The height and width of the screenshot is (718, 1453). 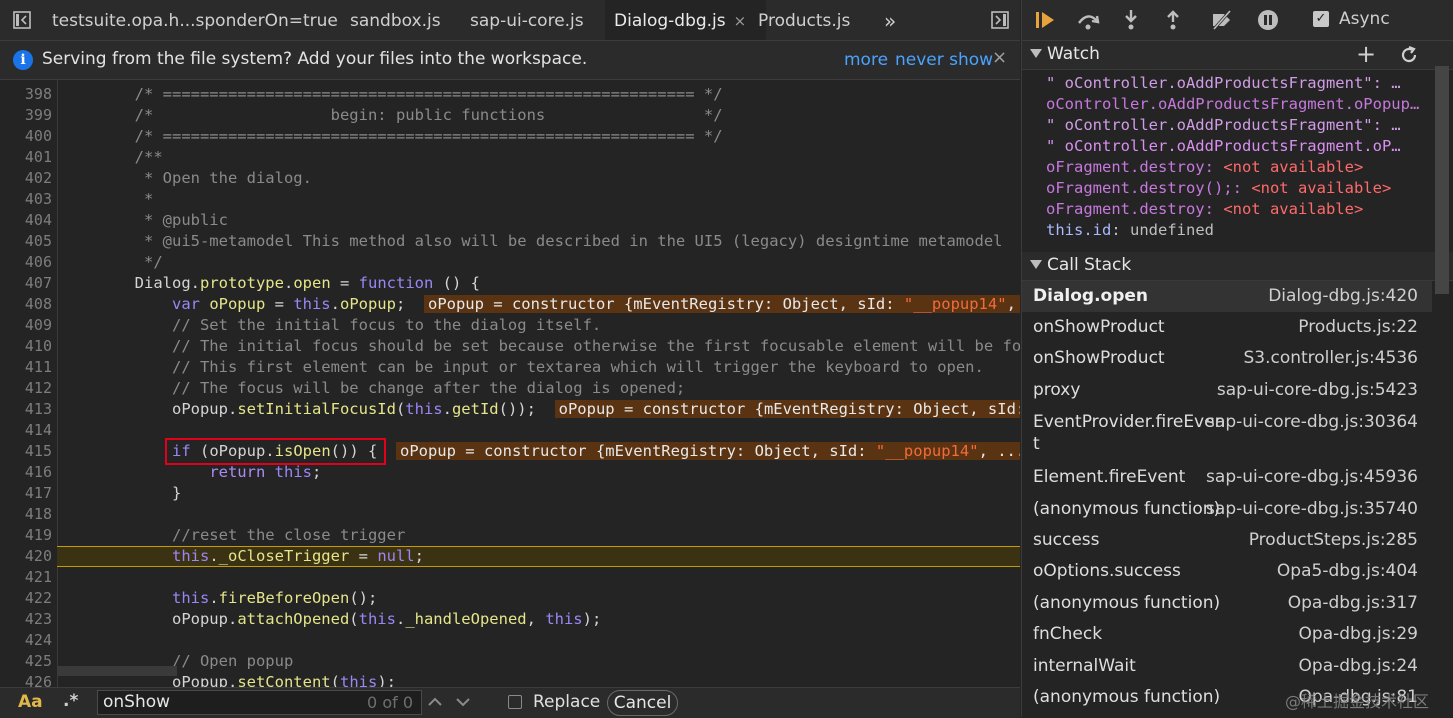 What do you see at coordinates (510, 535) in the screenshot?
I see `code-line: 419 //reset the close trigger` at bounding box center [510, 535].